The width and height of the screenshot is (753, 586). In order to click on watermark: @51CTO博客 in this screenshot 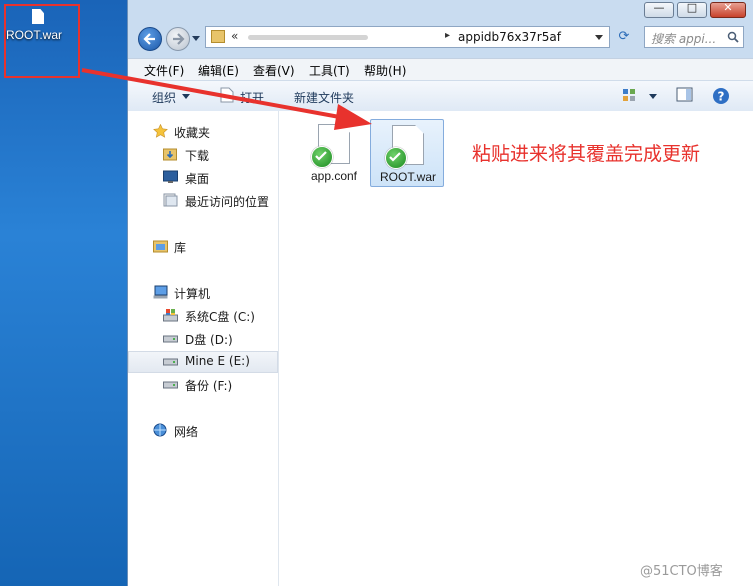, I will do `click(681, 571)`.